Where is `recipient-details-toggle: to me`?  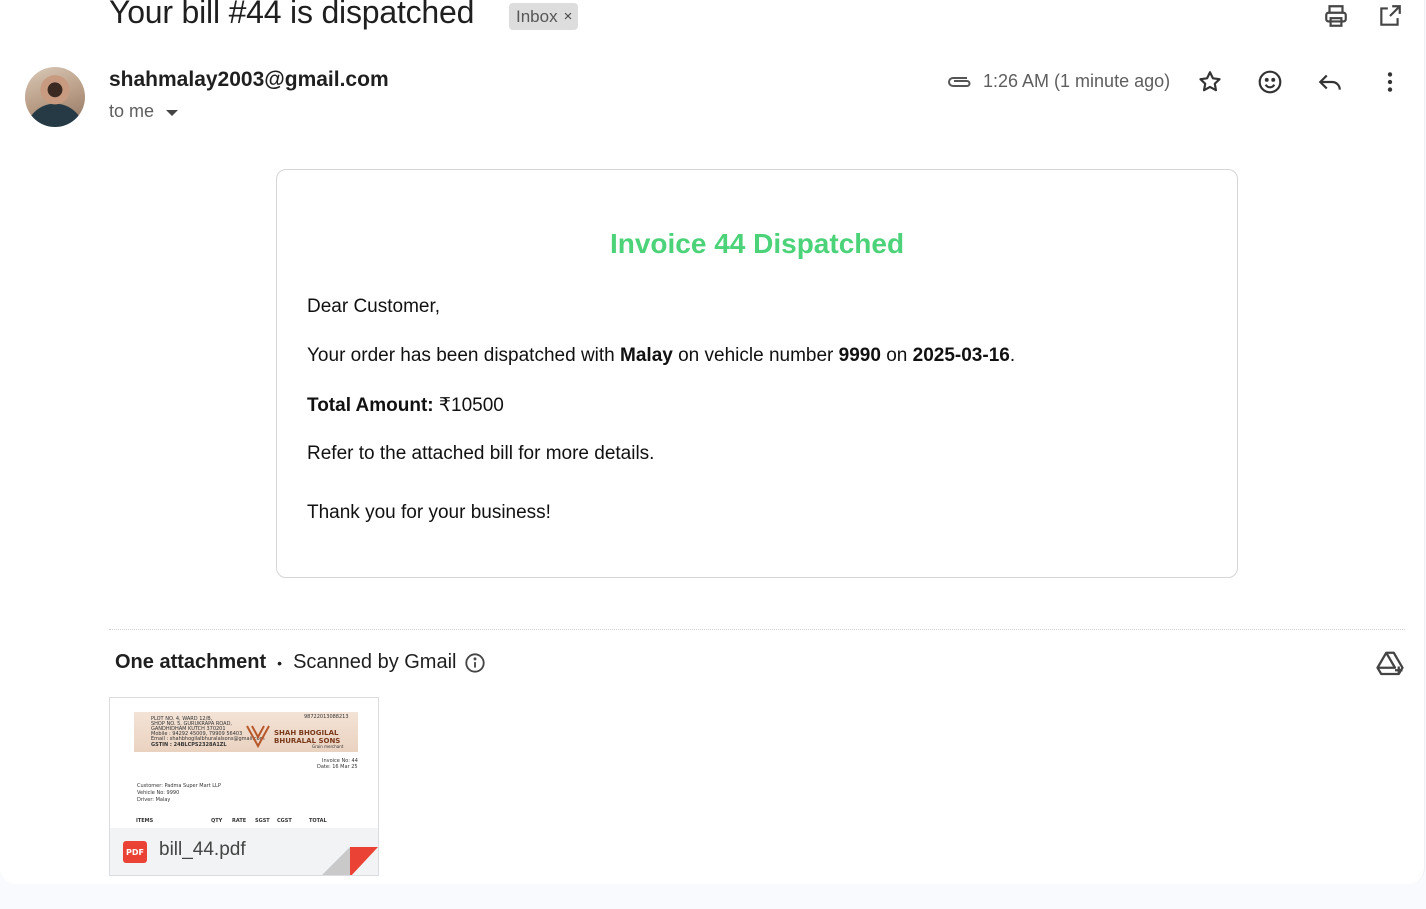
recipient-details-toggle: to me is located at coordinates (144, 111).